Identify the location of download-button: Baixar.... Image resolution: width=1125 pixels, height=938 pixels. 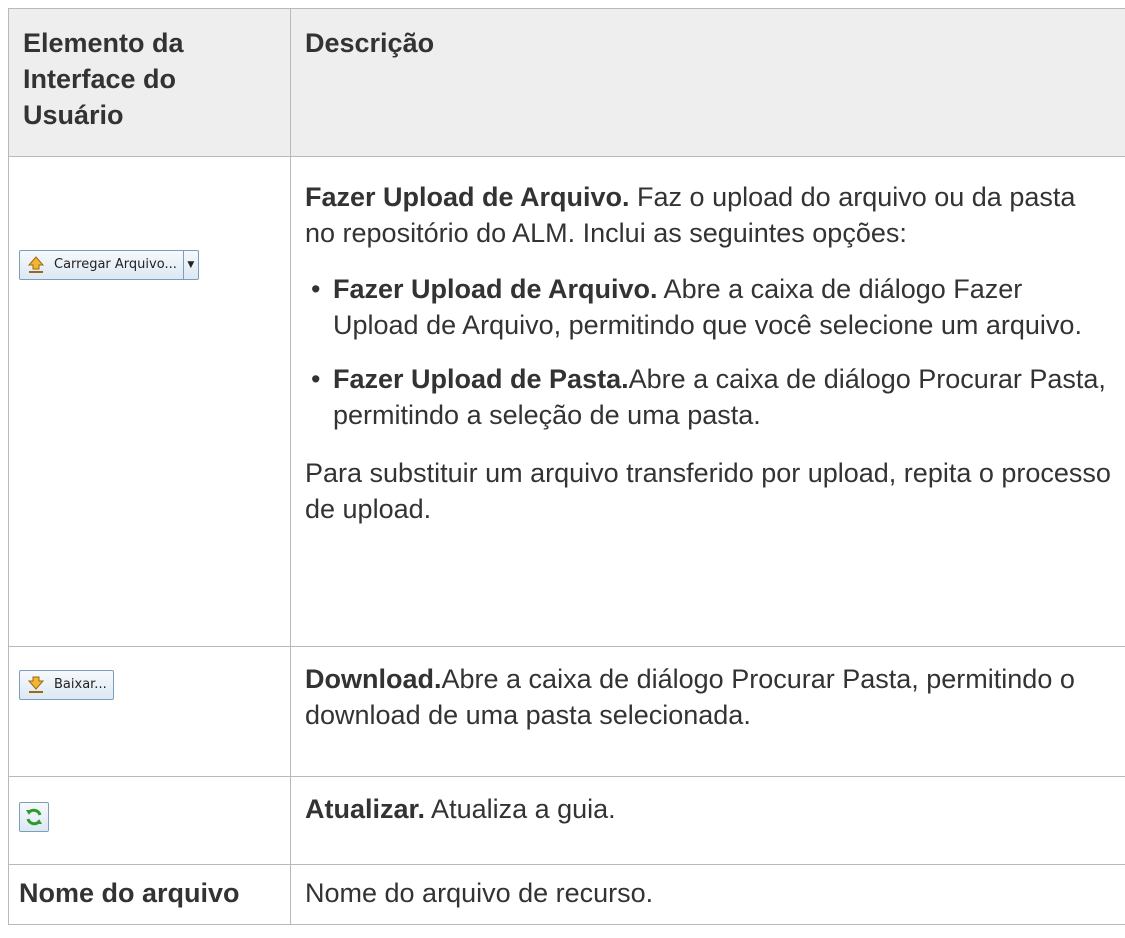
(66, 684).